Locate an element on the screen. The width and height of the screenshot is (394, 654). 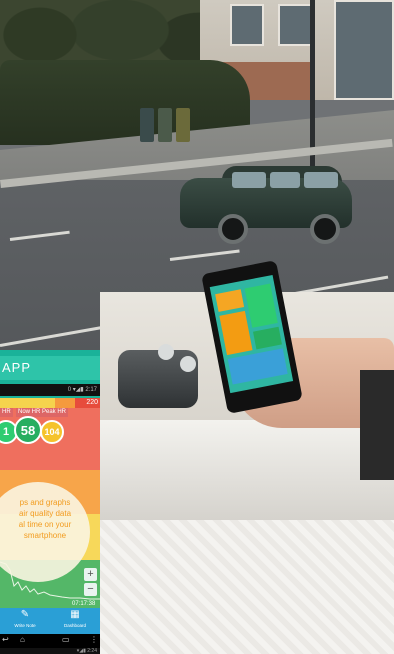
peak-hr-value: 104 is located at coordinates (52, 432).